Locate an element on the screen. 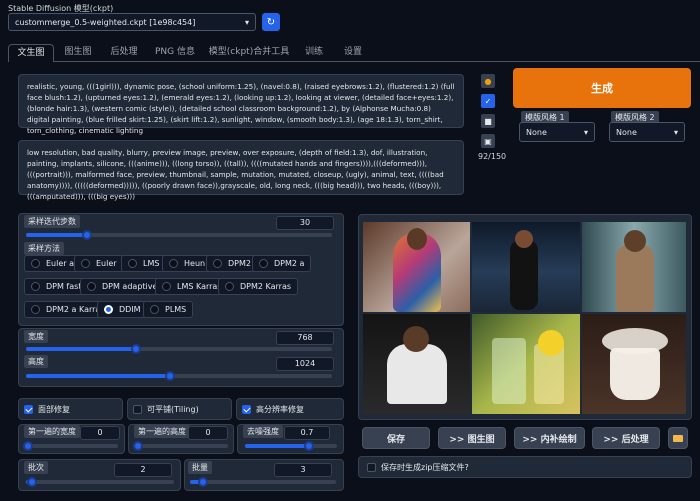  denoise-slider is located at coordinates (291, 446).